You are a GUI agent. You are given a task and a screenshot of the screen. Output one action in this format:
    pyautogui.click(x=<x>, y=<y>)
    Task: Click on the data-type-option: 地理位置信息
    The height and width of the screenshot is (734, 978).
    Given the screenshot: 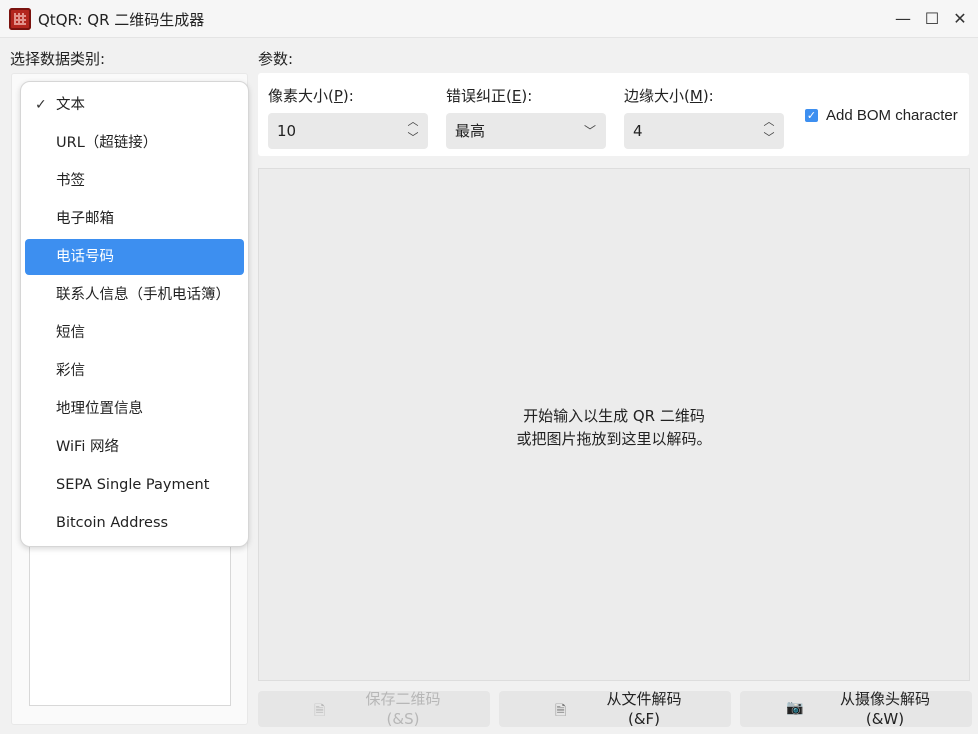 What is the action you would take?
    pyautogui.click(x=134, y=409)
    